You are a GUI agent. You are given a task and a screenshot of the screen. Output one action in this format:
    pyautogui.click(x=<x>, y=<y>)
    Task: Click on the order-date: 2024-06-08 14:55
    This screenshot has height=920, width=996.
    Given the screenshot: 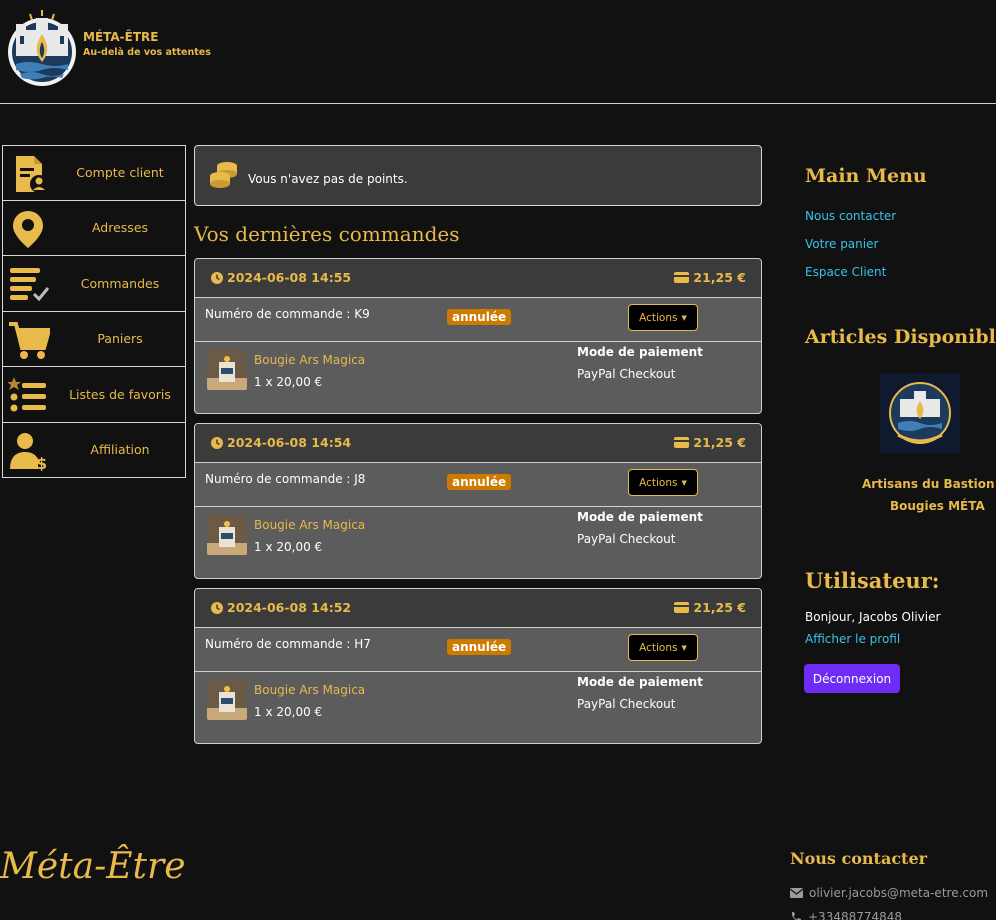 What is the action you would take?
    pyautogui.click(x=281, y=277)
    